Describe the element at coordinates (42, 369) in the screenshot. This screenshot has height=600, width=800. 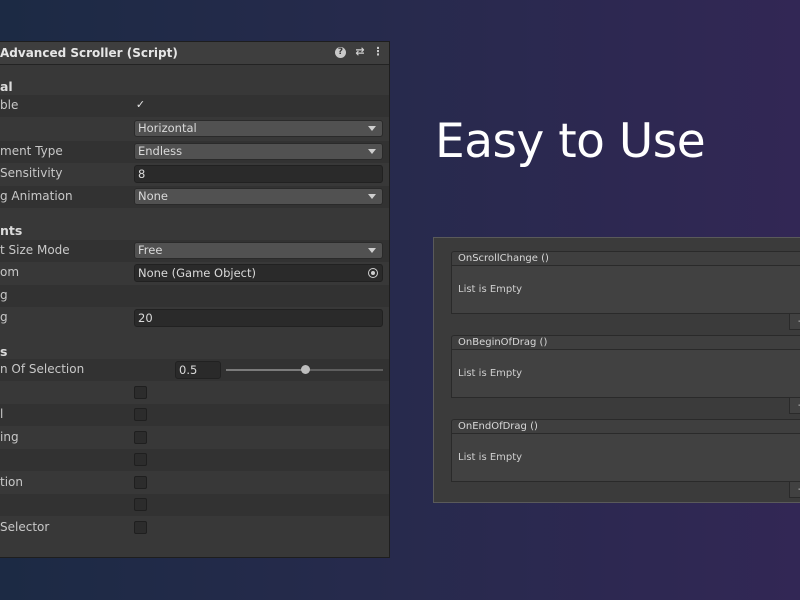
I see `field-label: n Of Selection` at that location.